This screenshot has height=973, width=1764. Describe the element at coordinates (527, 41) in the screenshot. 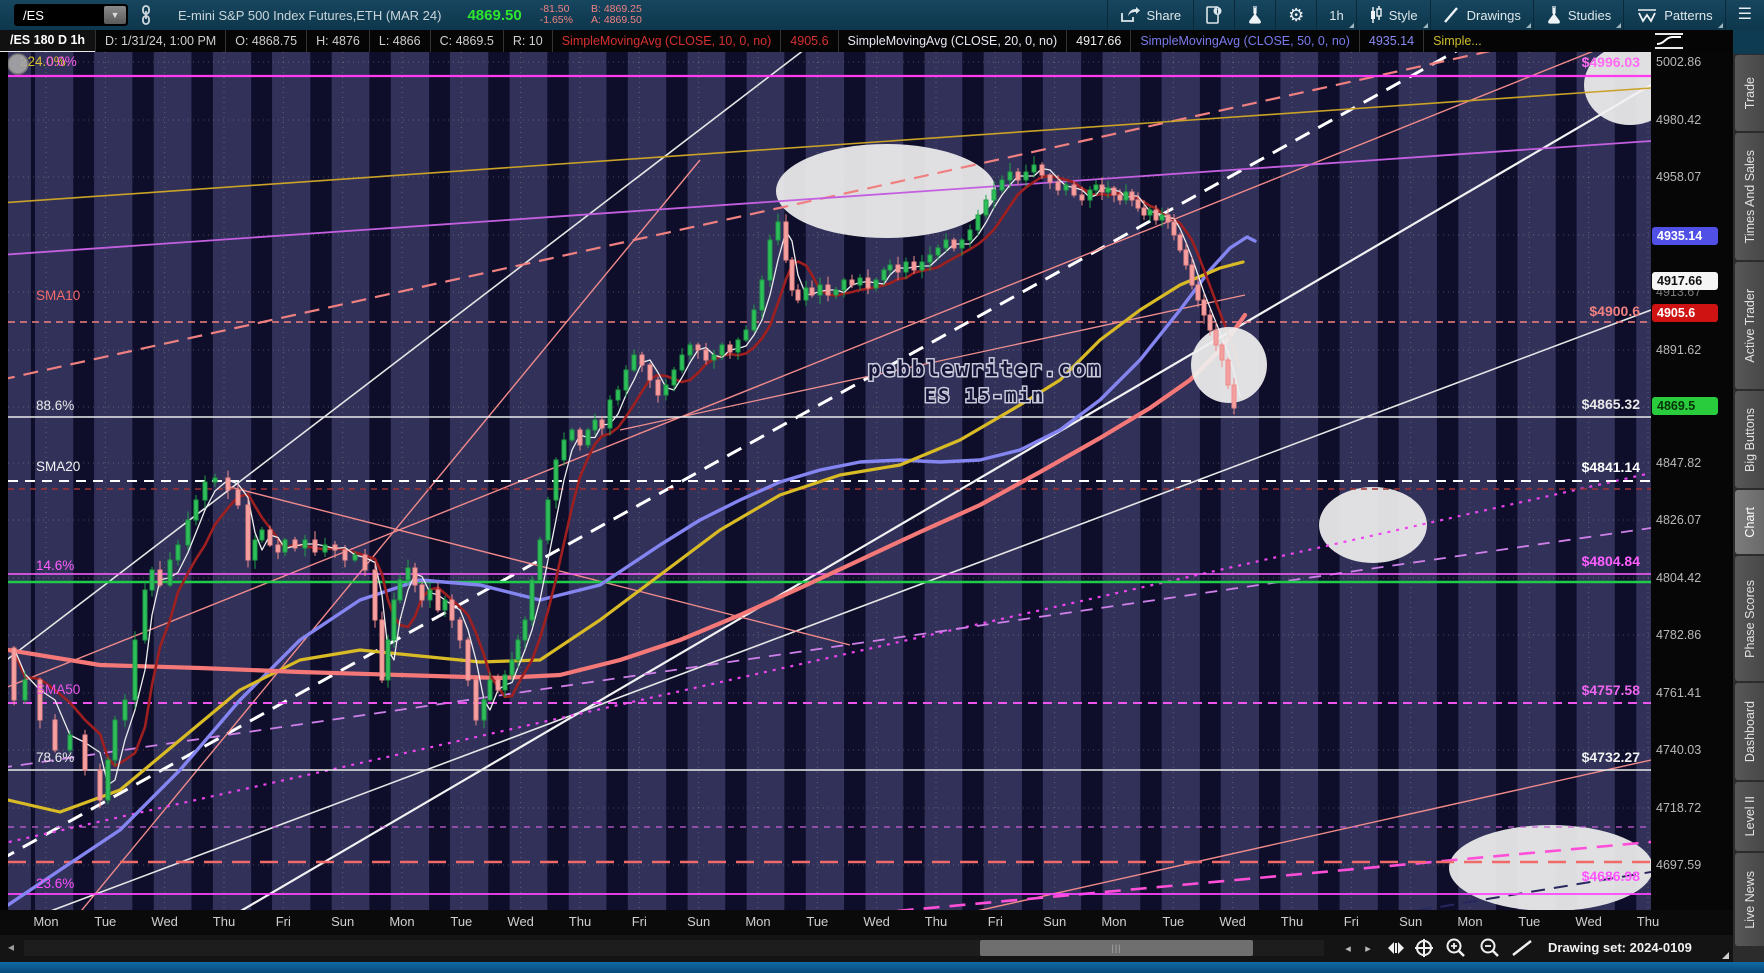

I see `ohlc-segment-5: R: 10` at that location.